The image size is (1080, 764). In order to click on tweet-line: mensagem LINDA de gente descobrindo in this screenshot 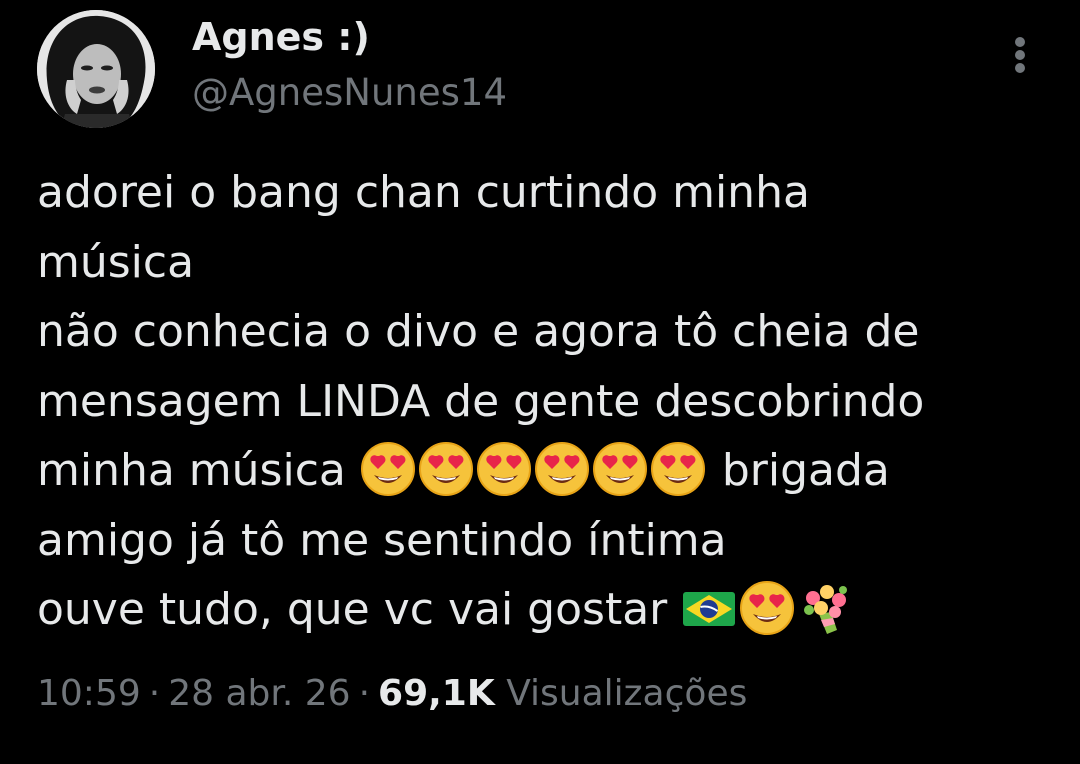, I will do `click(481, 401)`.